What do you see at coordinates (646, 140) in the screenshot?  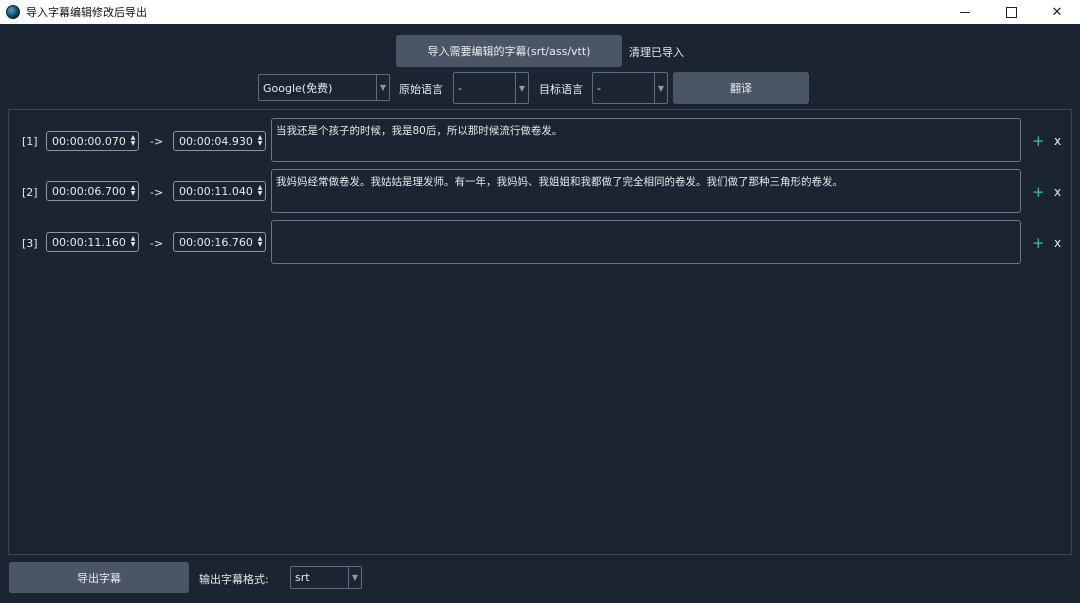 I see `subtitle-text-field: 当我还是个孩子的时候，我是80后，所以那时候流行做卷发。` at bounding box center [646, 140].